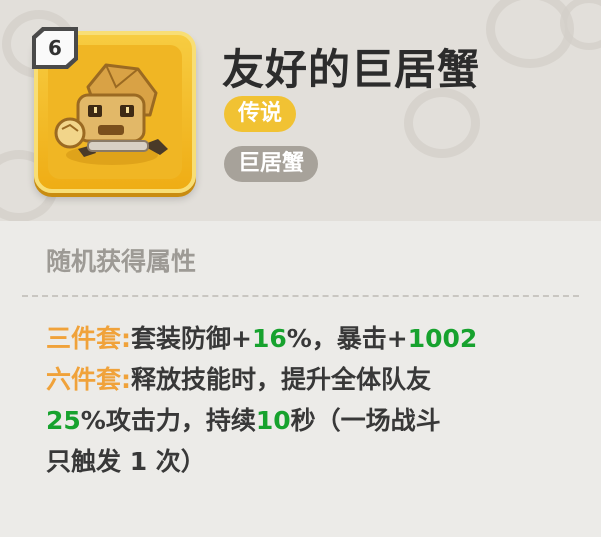 The width and height of the screenshot is (601, 537). Describe the element at coordinates (88, 338) in the screenshot. I see `set-label: 三件套:` at that location.